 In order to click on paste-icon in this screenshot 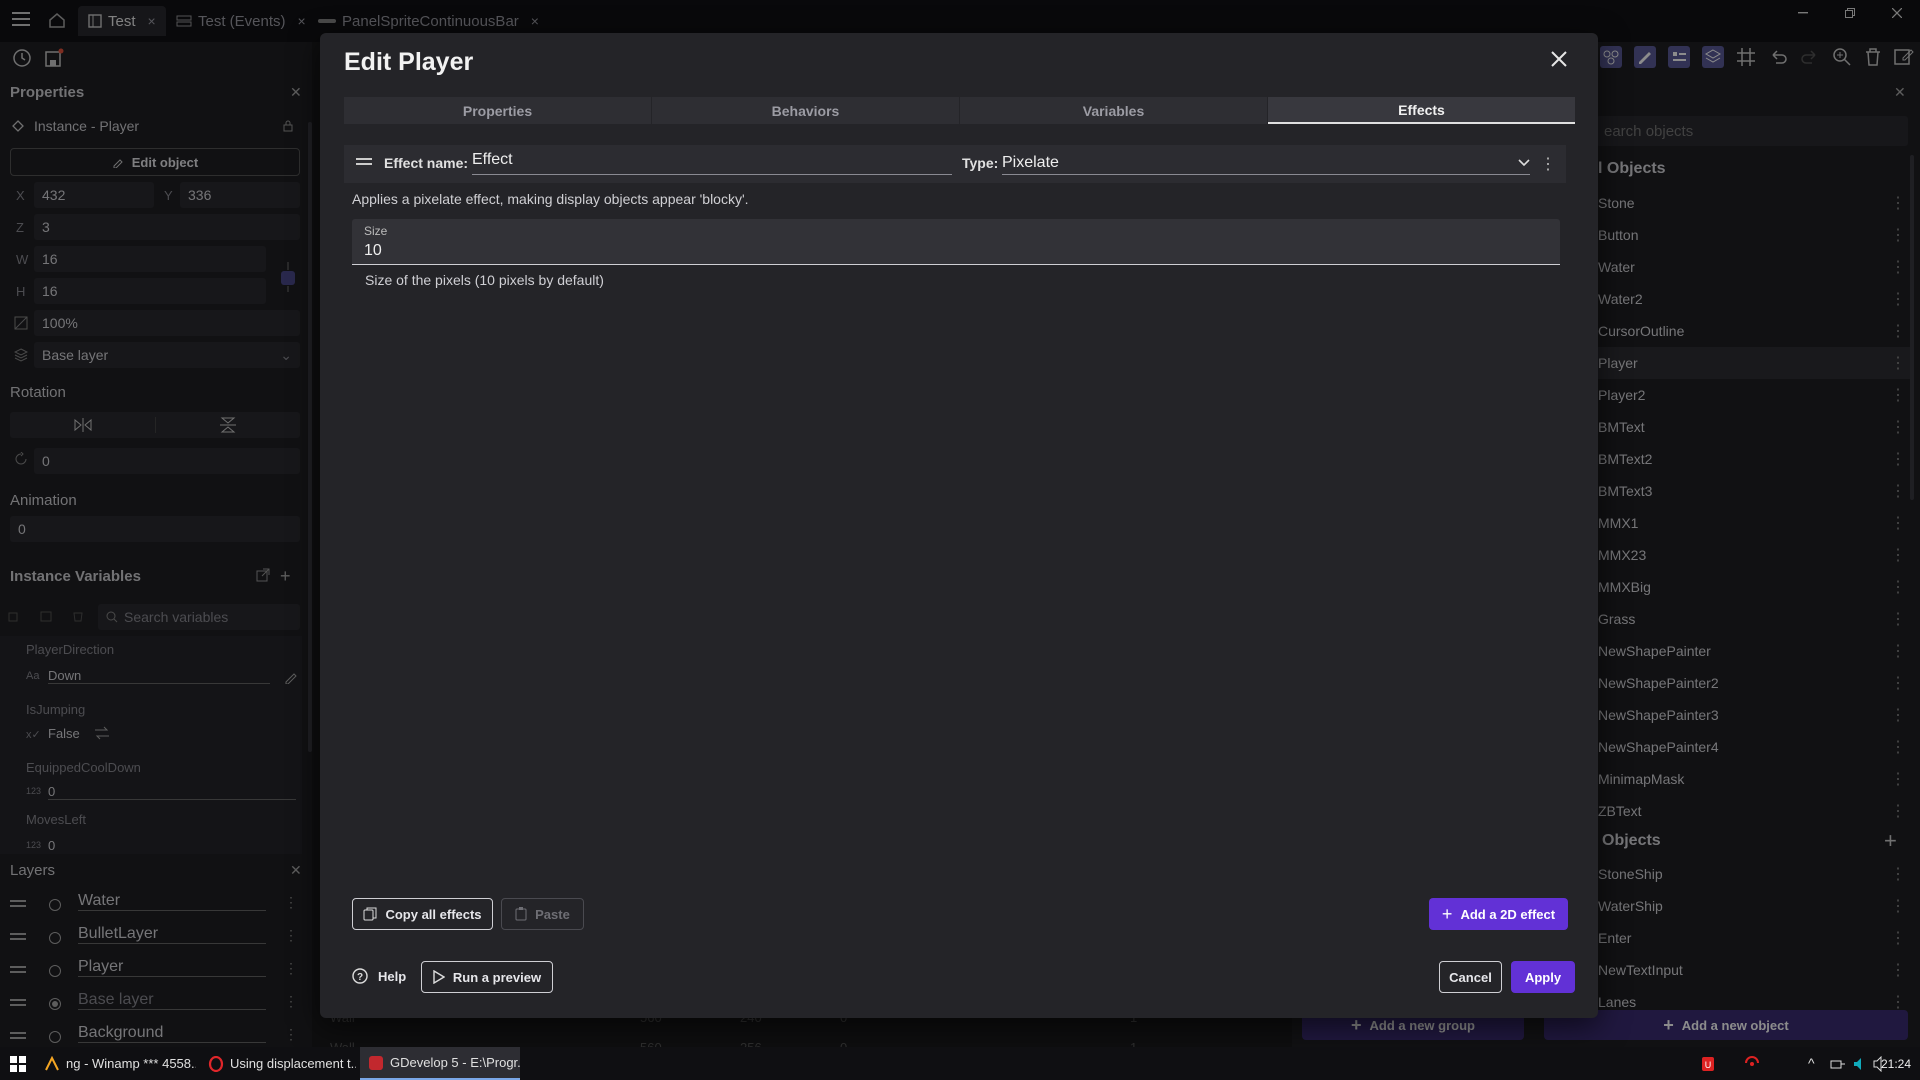, I will do `click(521, 914)`.